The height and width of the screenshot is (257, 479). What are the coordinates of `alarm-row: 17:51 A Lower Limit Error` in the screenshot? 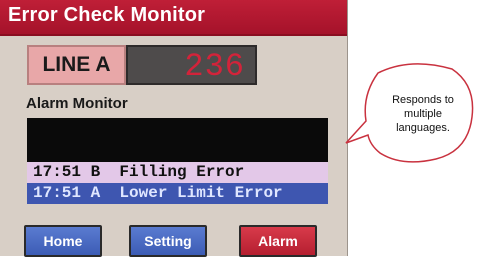 It's located at (177, 193).